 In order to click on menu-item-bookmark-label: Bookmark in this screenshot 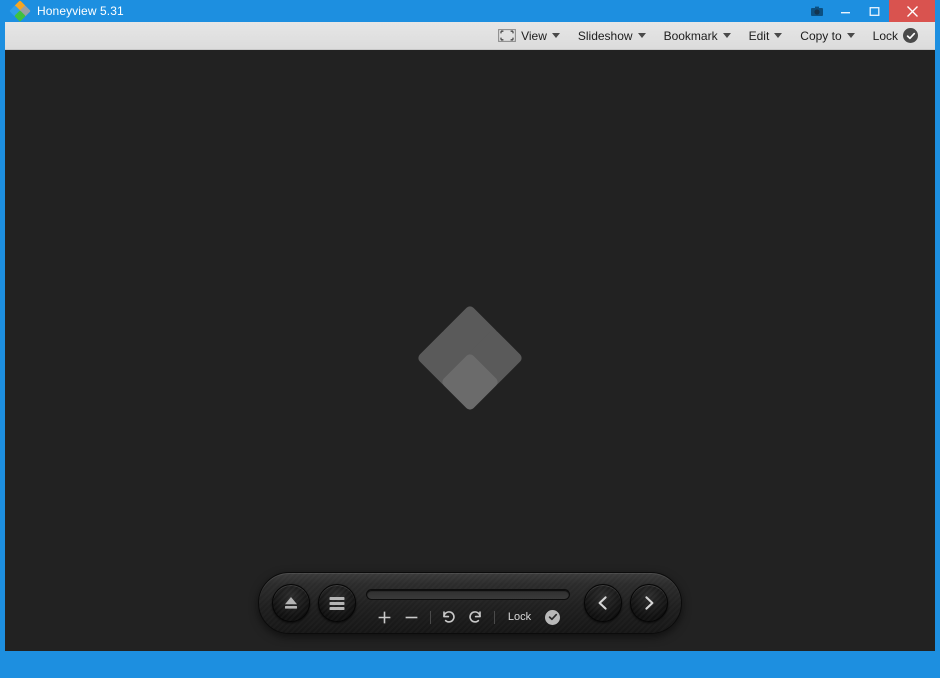, I will do `click(690, 35)`.